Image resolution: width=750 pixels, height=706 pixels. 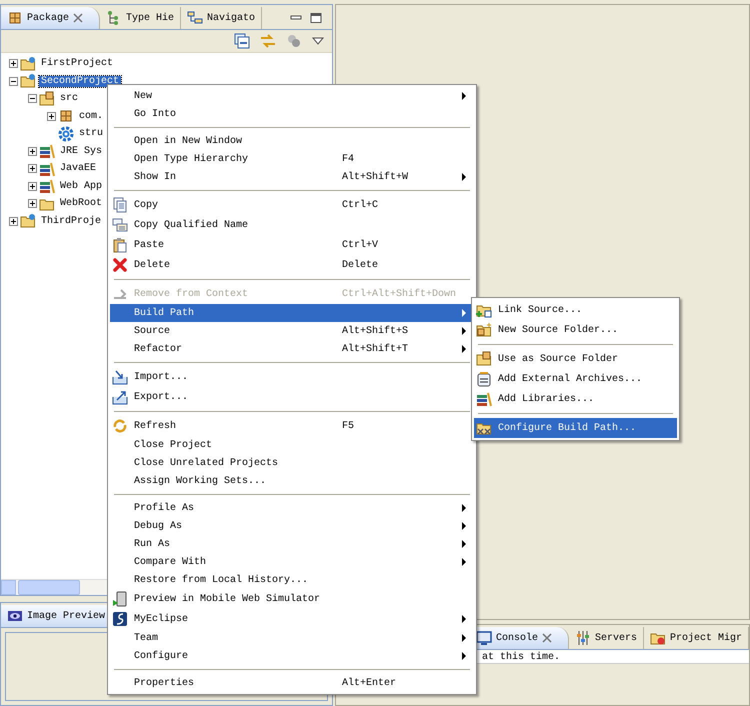 I want to click on menu-item: Properties Alt+Enter, so click(x=292, y=683).